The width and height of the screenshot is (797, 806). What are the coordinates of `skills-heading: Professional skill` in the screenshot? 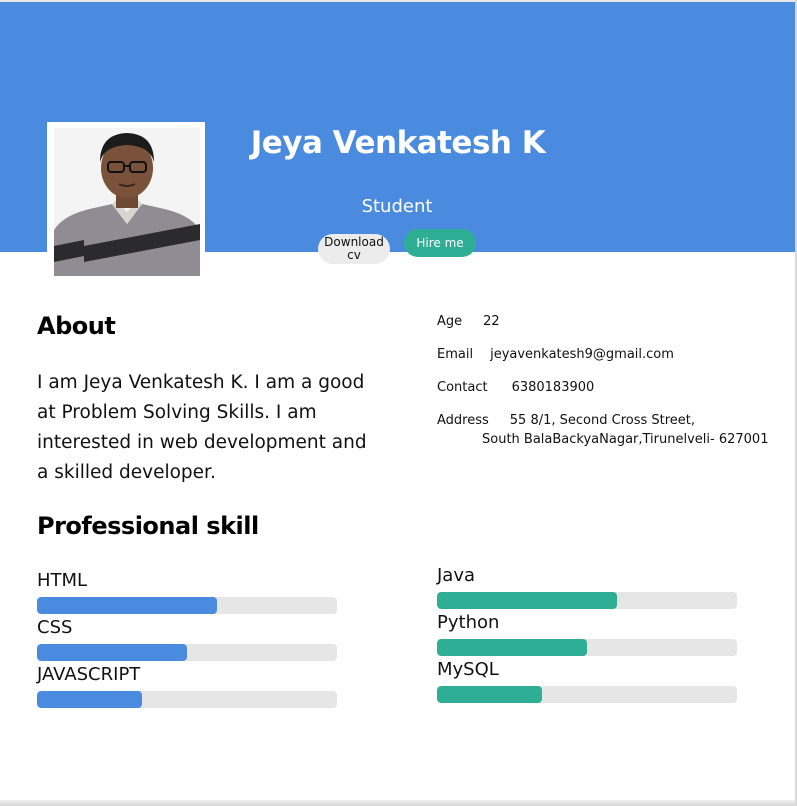 It's located at (148, 526).